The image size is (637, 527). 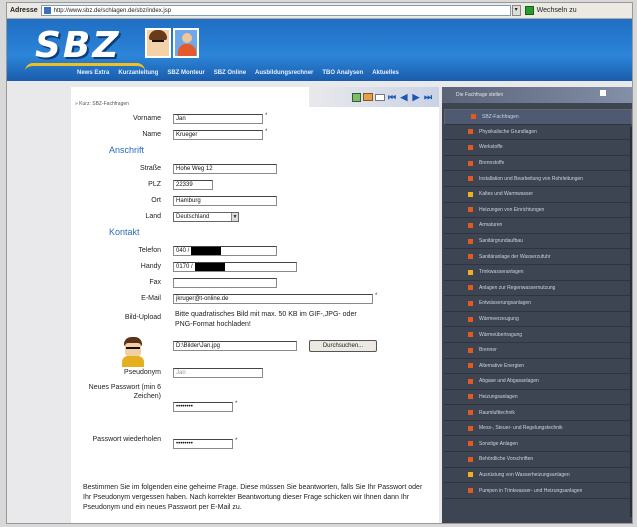 I want to click on fax-label: Fax, so click(x=155, y=282).